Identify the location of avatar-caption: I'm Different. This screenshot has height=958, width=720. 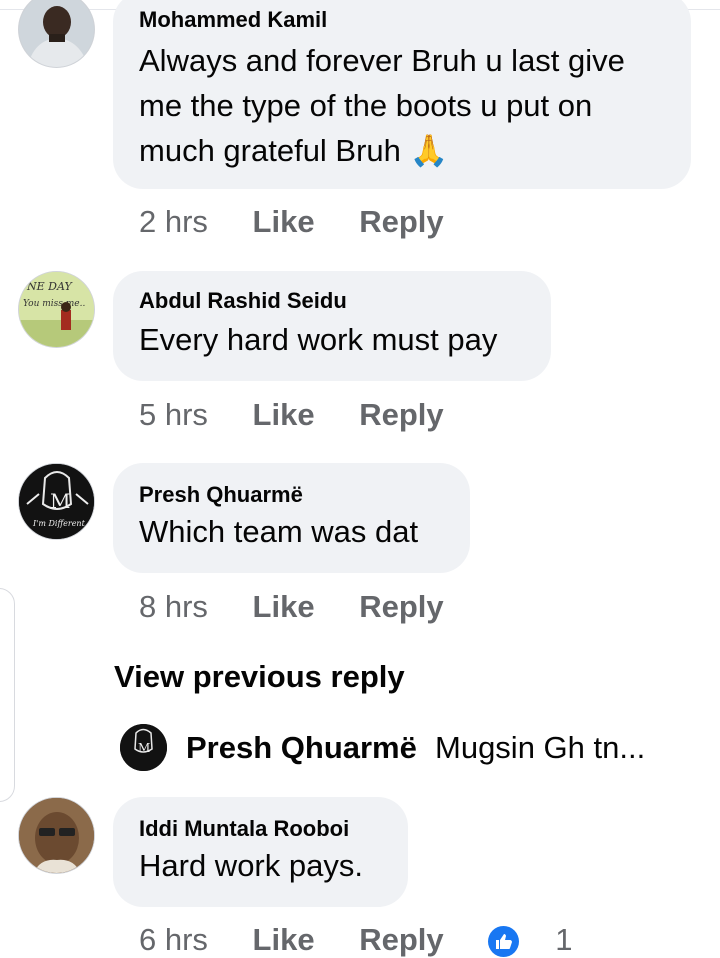
(59, 523).